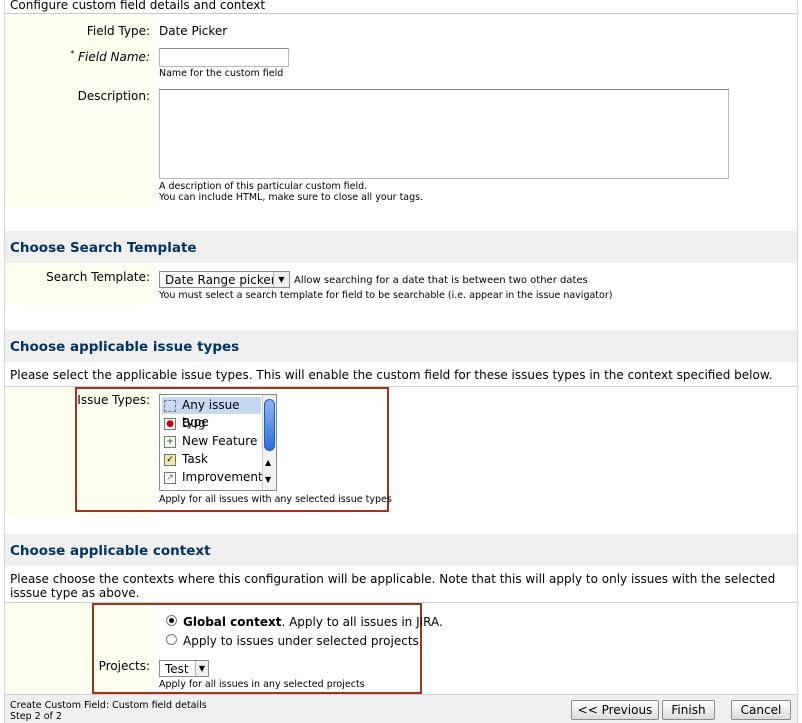 This screenshot has height=723, width=802. Describe the element at coordinates (211, 413) in the screenshot. I see `list-item: Any issue type` at that location.